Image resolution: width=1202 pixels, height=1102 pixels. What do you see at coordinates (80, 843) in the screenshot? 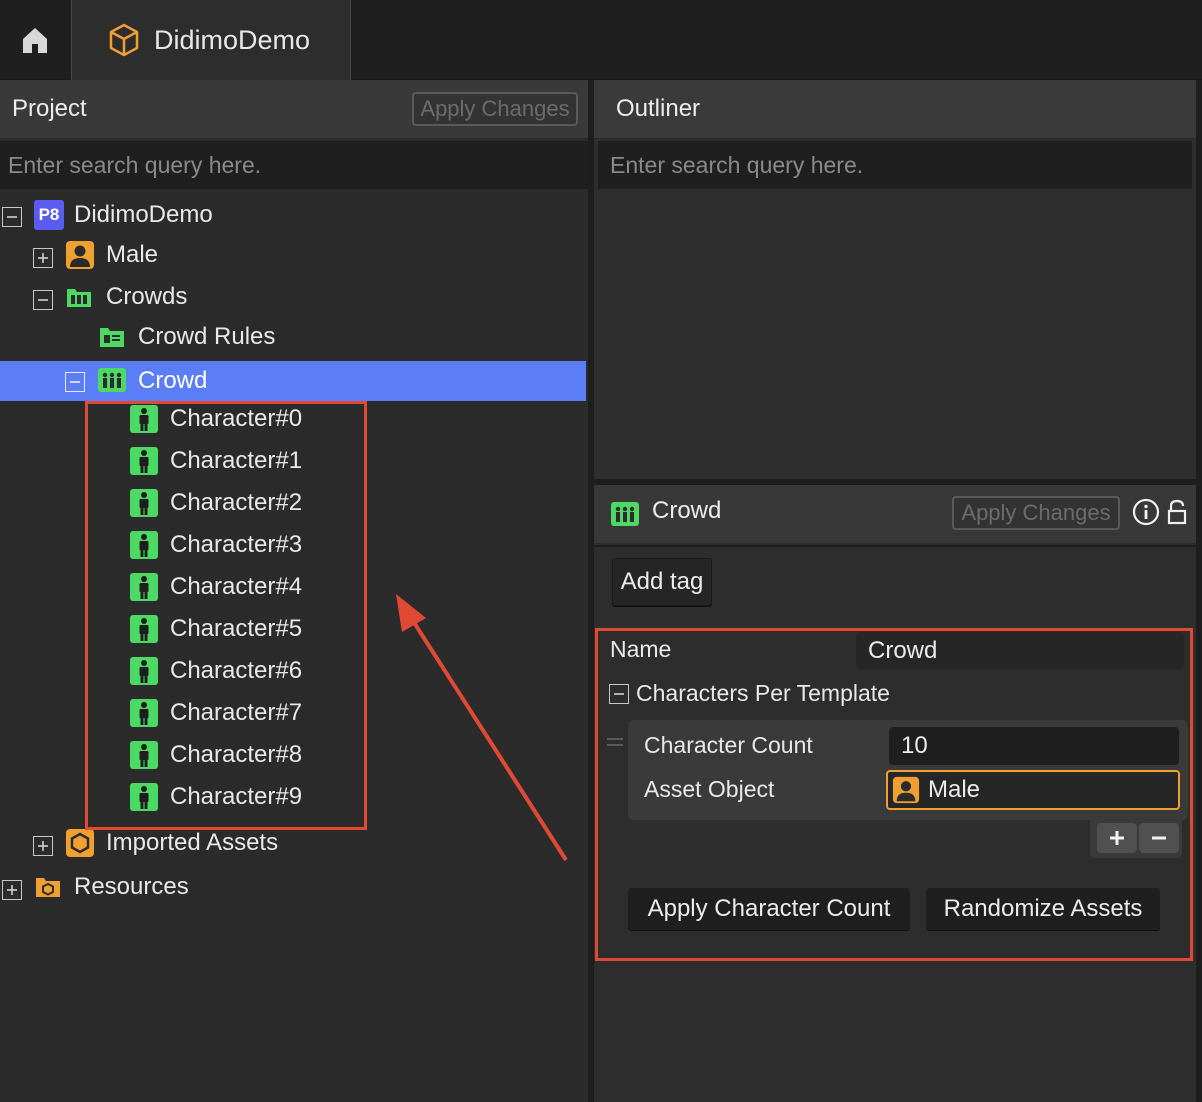
I see `imported-assets-icon` at bounding box center [80, 843].